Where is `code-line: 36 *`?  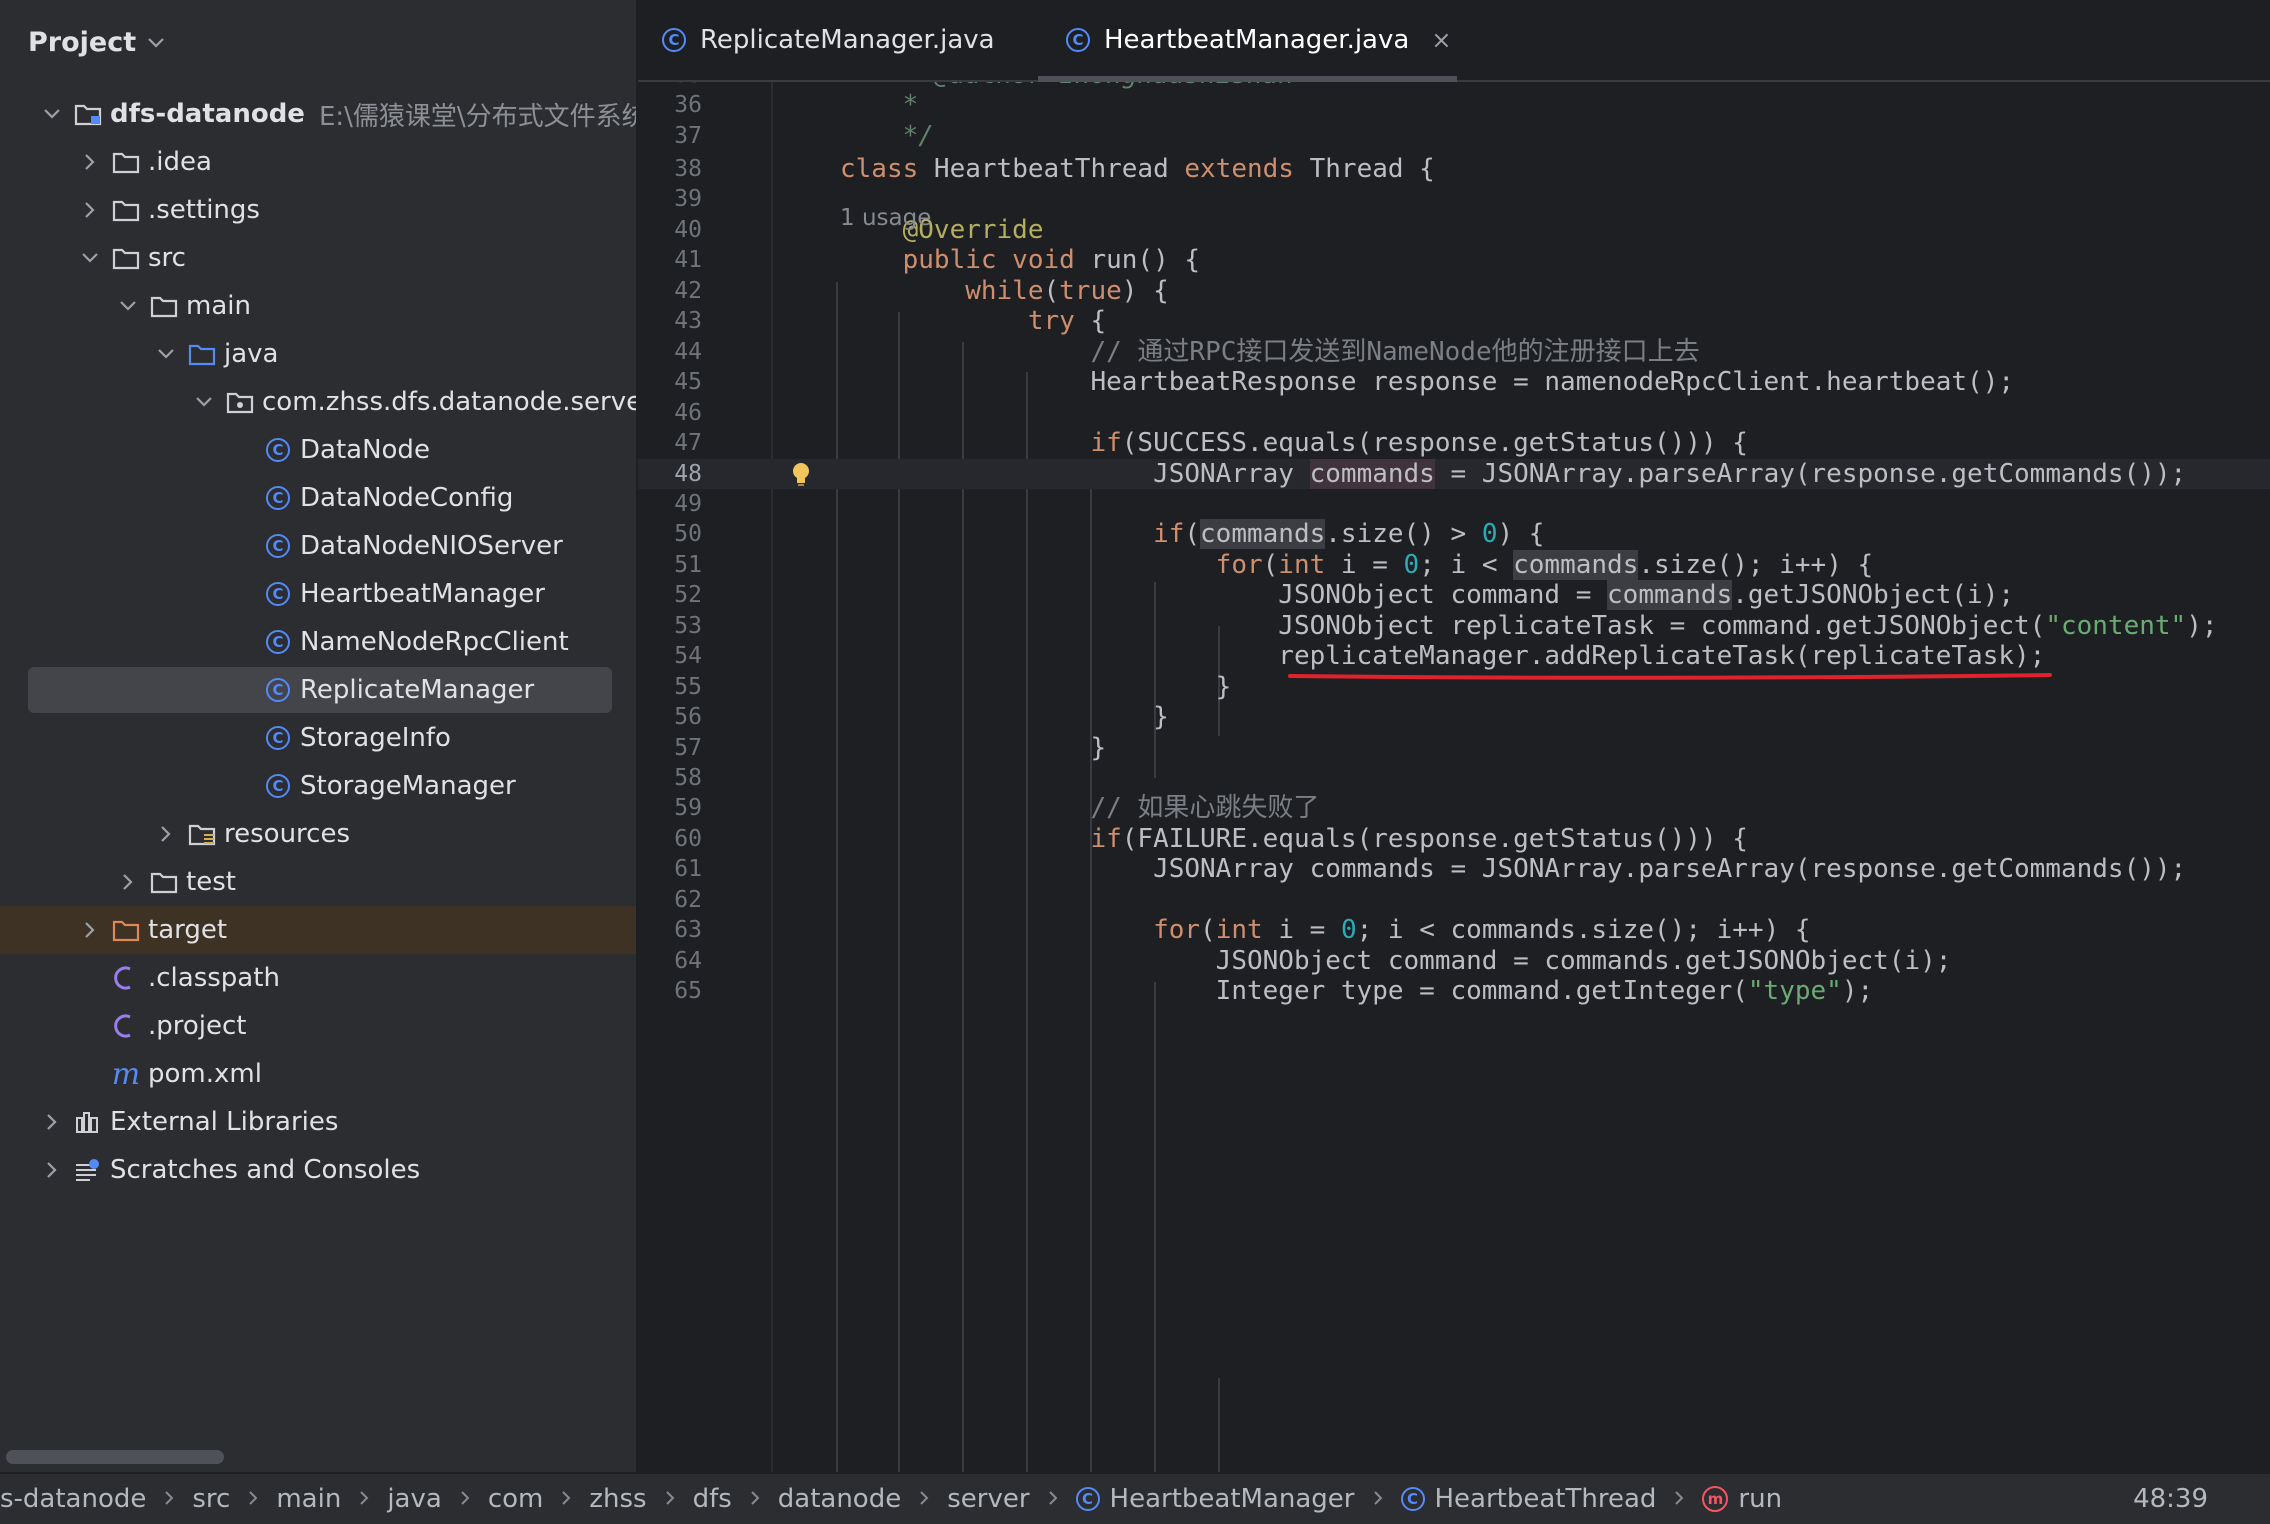 code-line: 36 * is located at coordinates (1454, 105).